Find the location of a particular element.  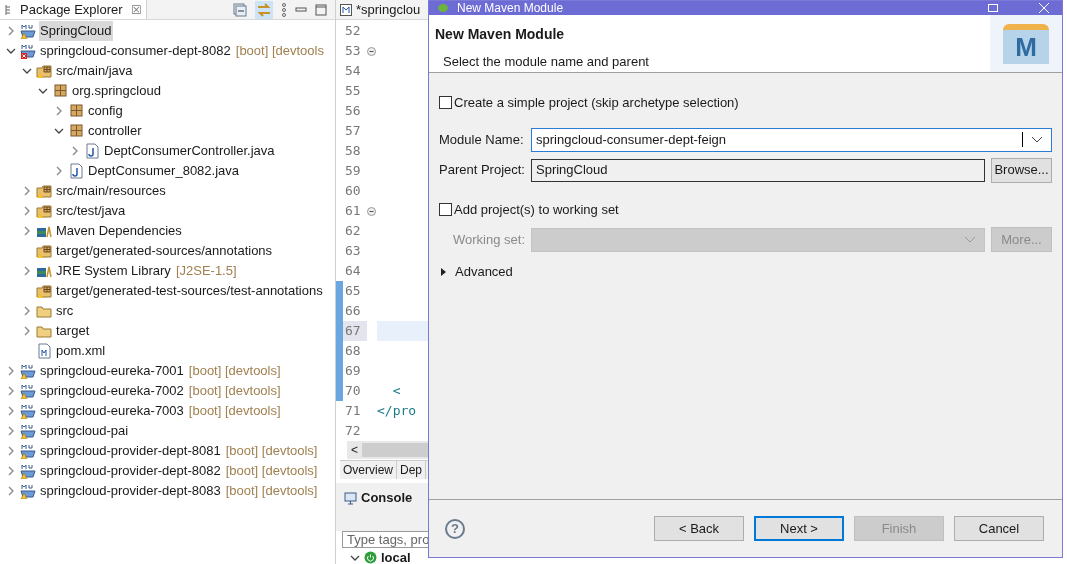

dialog-button: < Back is located at coordinates (699, 528).